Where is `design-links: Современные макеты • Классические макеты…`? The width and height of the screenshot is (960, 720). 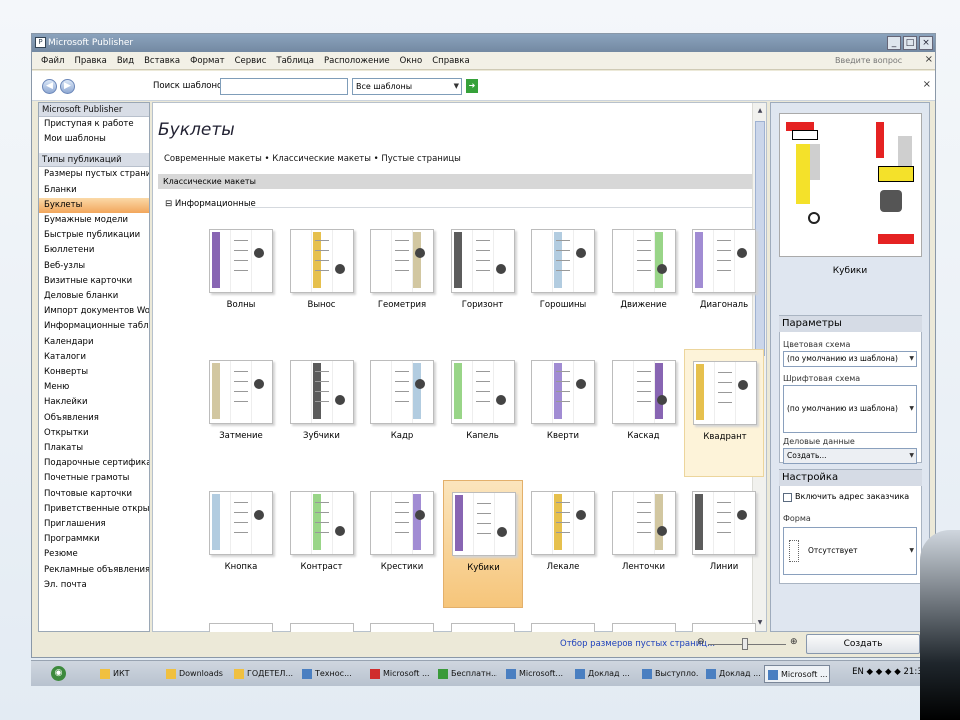
design-links: Современные макеты • Классические макеты… is located at coordinates (312, 159).